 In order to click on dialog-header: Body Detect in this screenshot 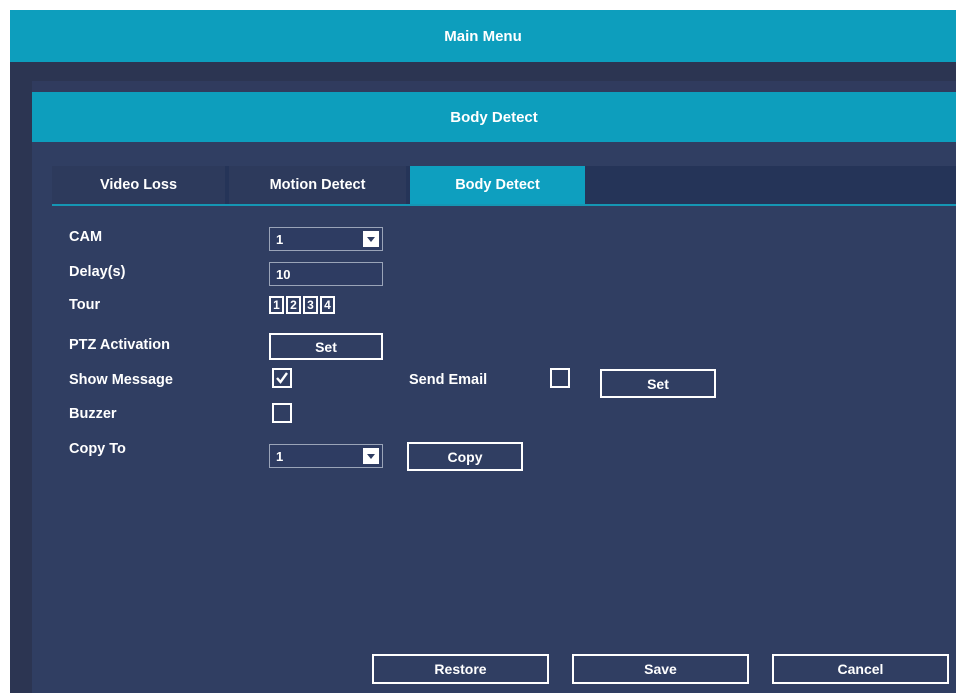, I will do `click(494, 117)`.